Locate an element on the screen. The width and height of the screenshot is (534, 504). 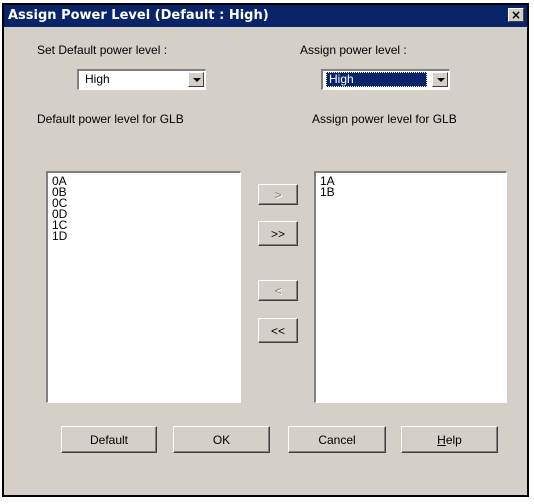
list-item: 0A is located at coordinates (144, 181).